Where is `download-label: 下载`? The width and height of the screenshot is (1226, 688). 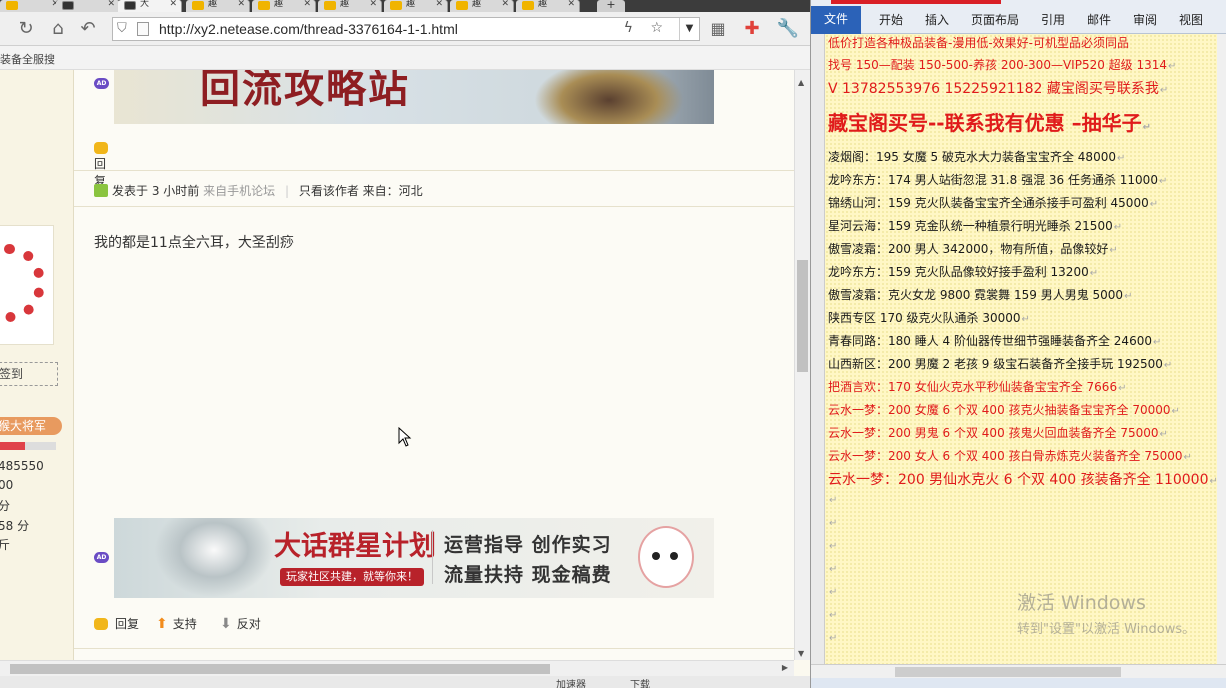 download-label: 下载 is located at coordinates (640, 682).